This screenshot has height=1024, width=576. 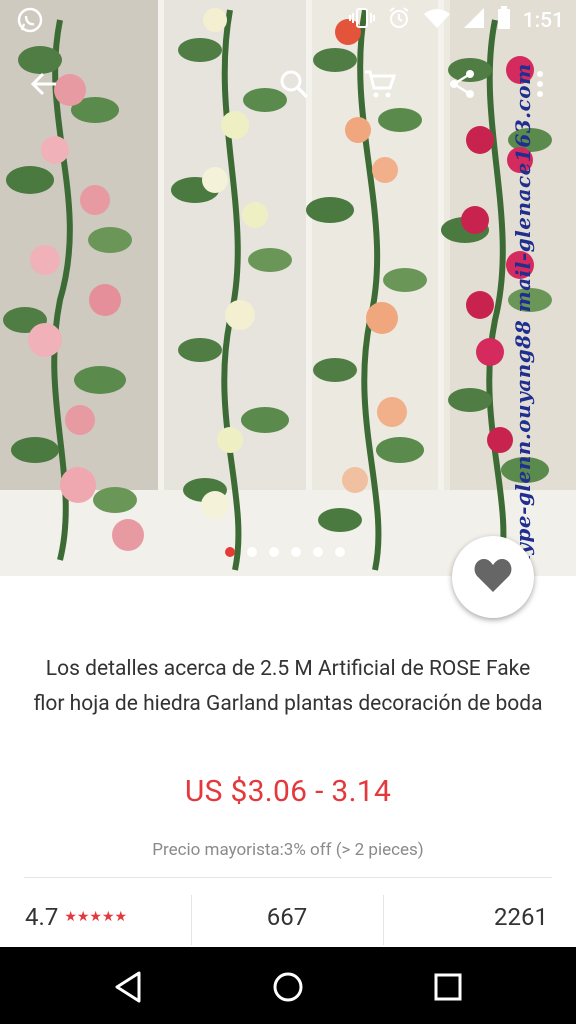 I want to click on image-watermark: skype-glenn.ouyang88 mail-glenace163.com, so click(x=523, y=319).